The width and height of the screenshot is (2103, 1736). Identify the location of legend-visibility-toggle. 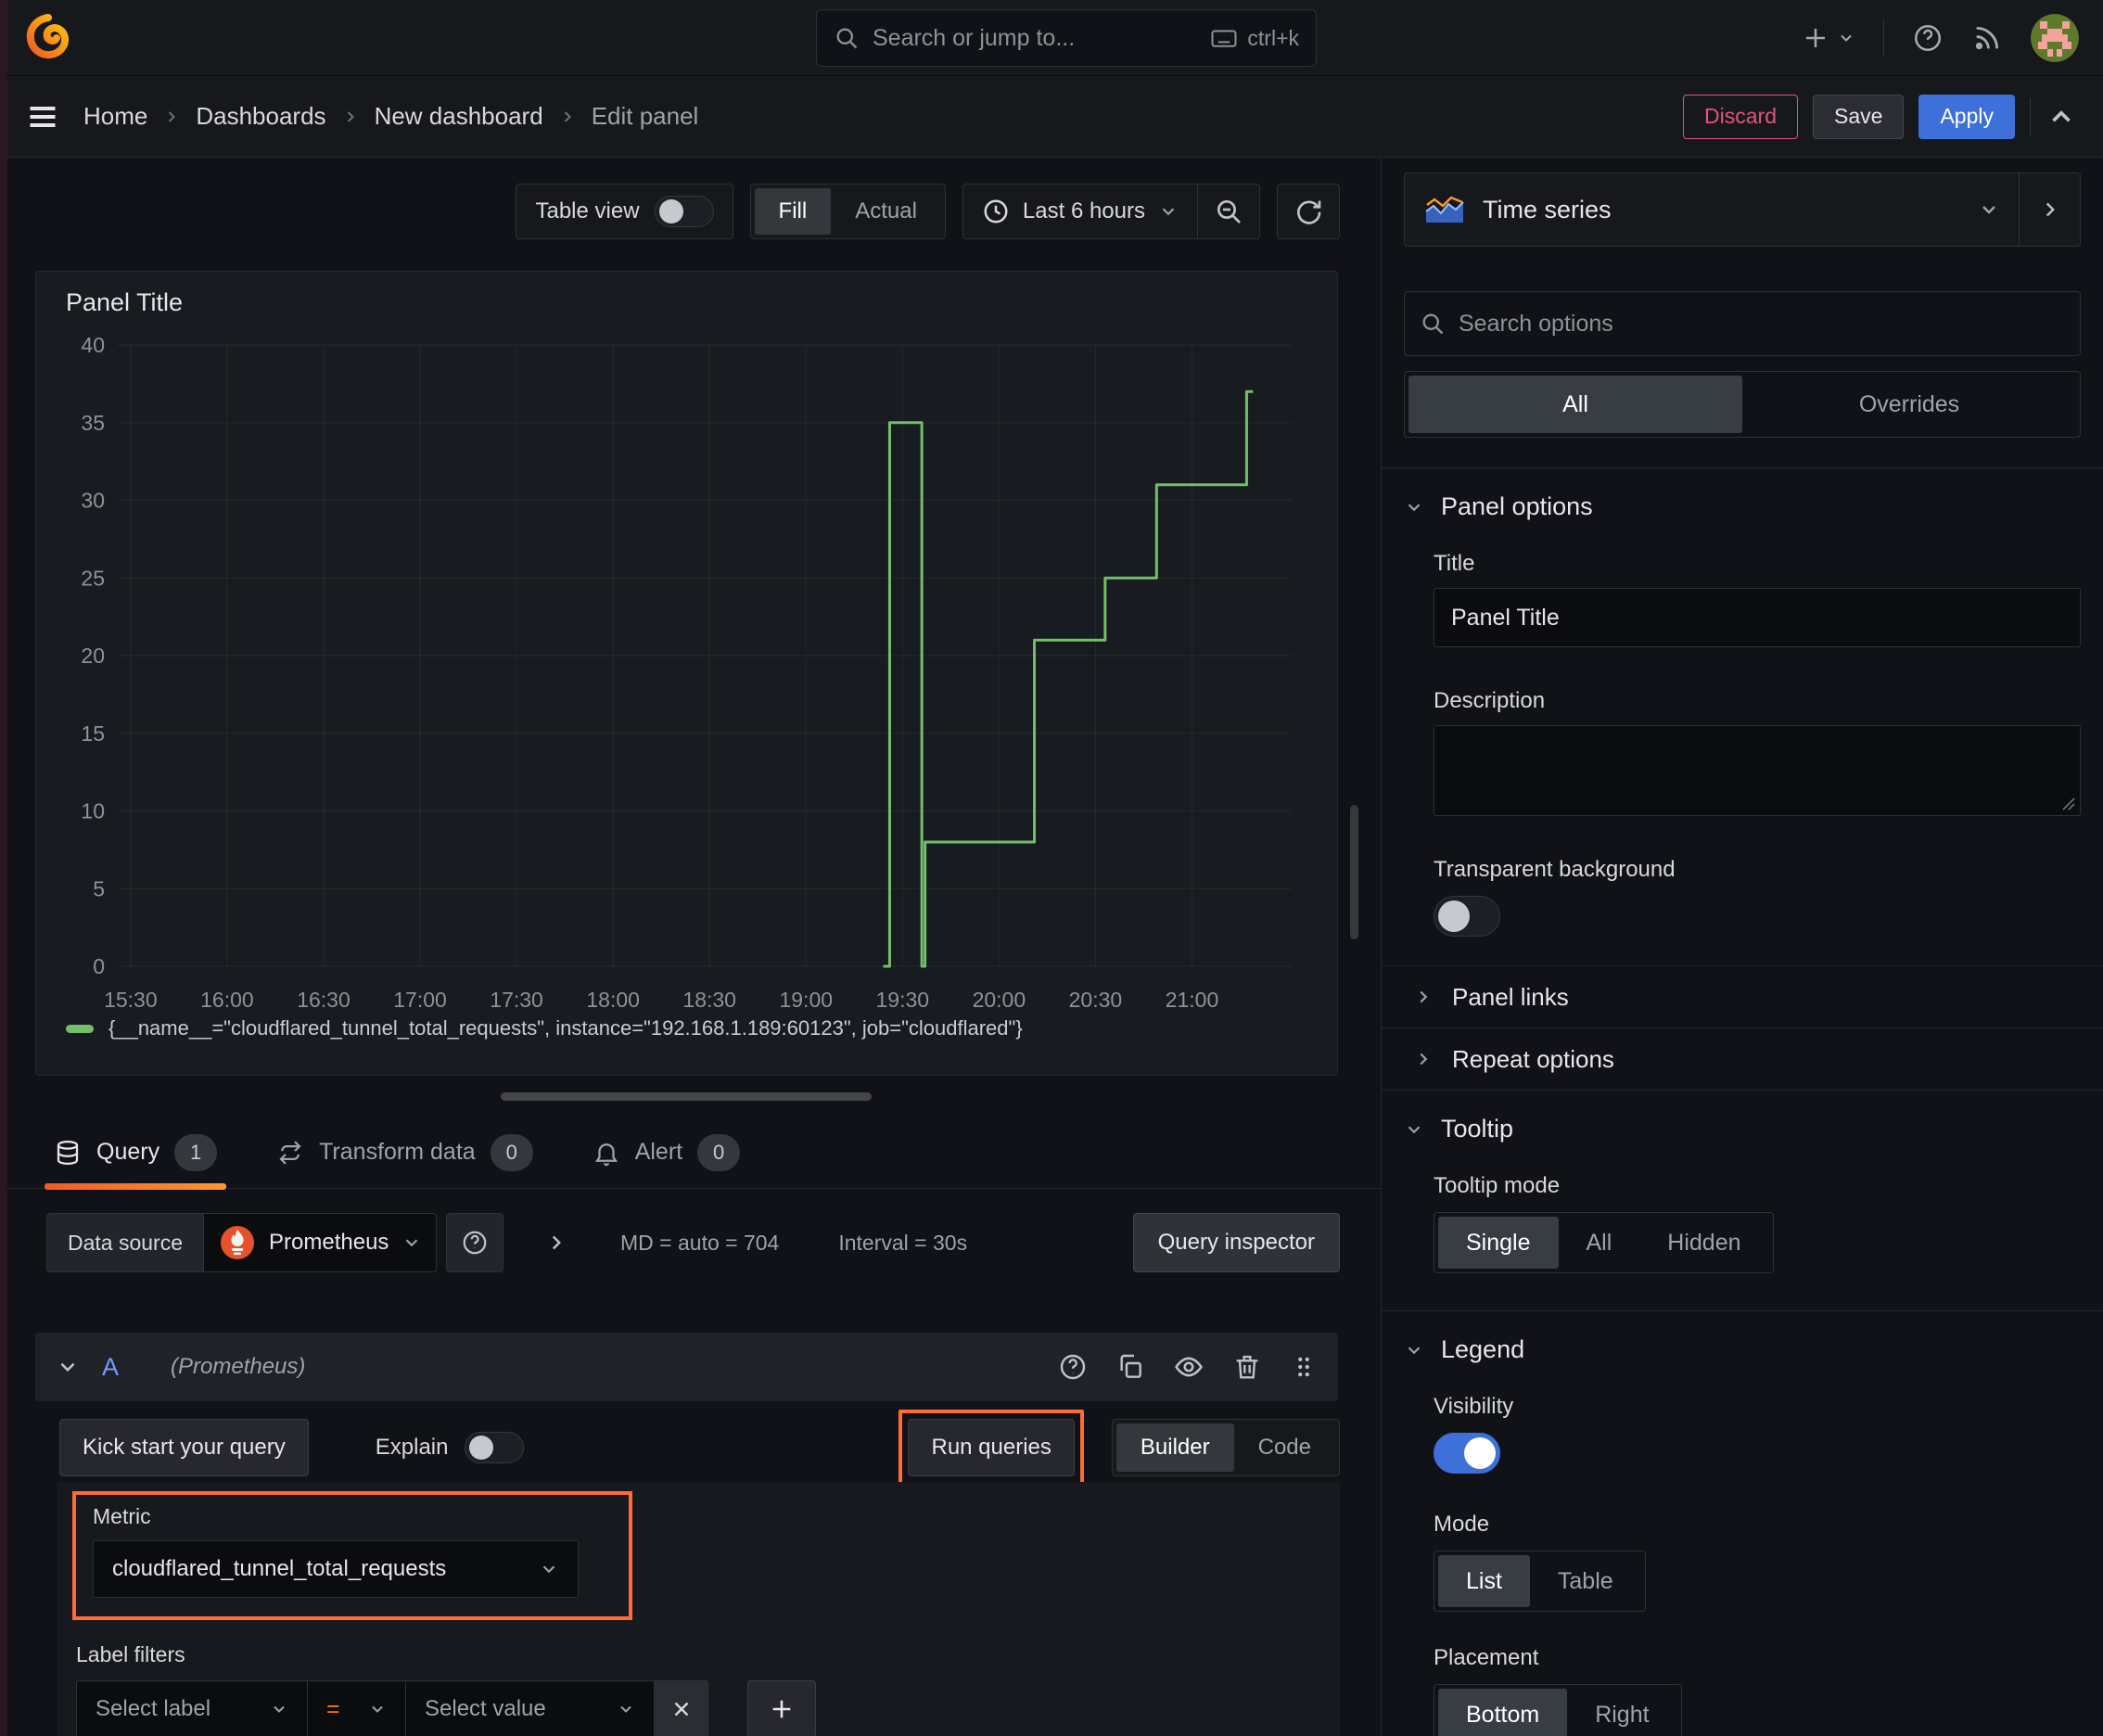
(1467, 1453).